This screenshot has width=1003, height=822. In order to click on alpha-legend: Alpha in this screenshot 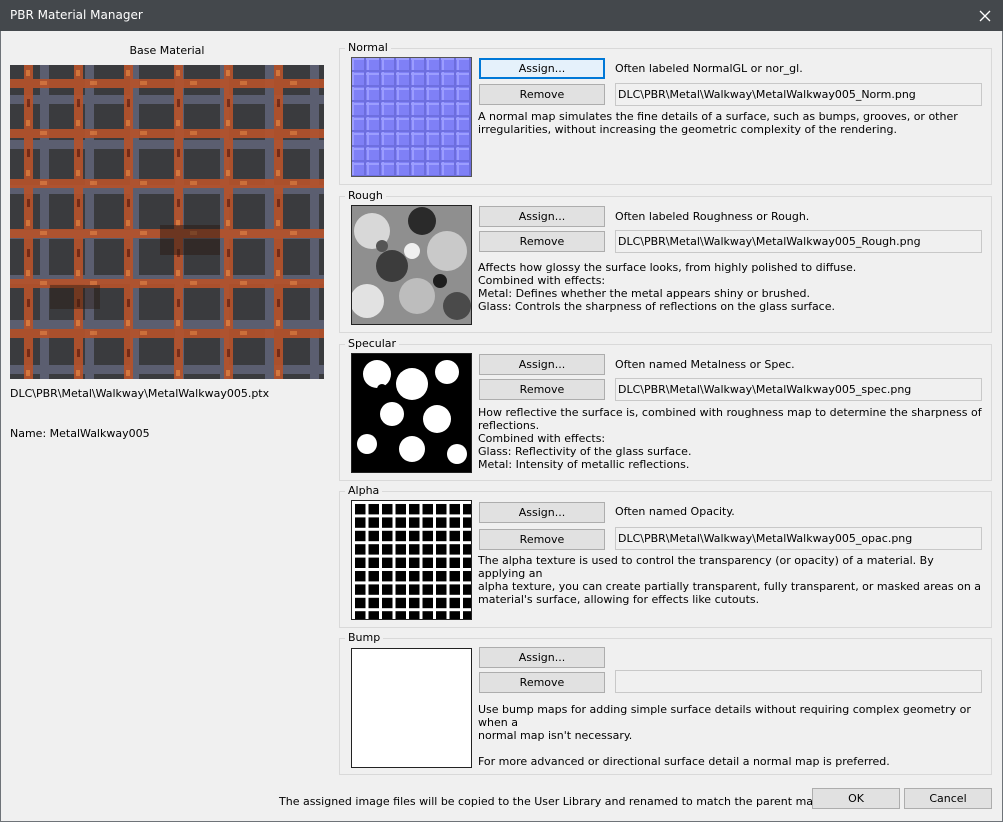, I will do `click(364, 491)`.